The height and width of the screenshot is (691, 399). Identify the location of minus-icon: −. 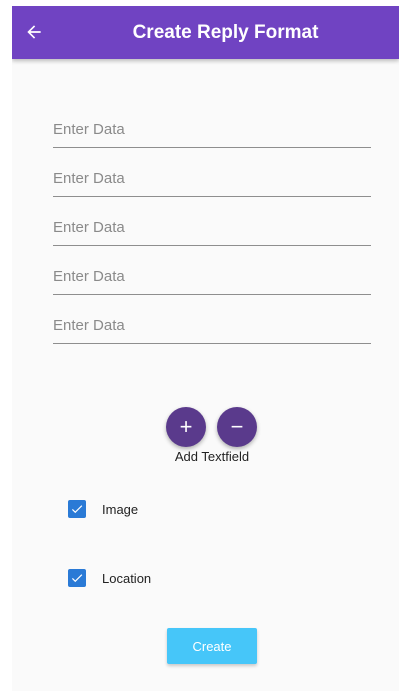
(237, 426).